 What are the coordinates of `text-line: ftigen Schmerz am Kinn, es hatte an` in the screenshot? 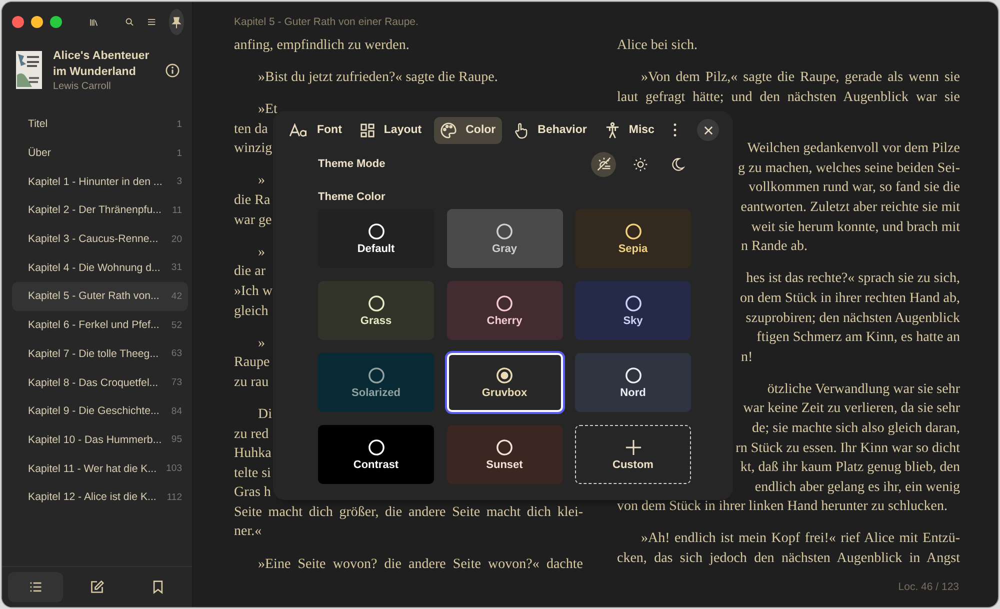 It's located at (858, 338).